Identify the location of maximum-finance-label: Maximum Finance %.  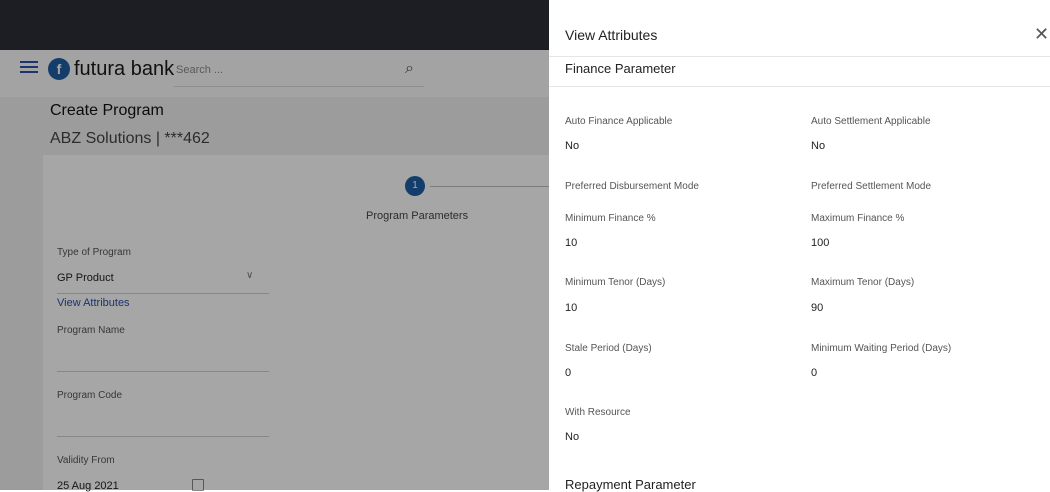
(858, 218).